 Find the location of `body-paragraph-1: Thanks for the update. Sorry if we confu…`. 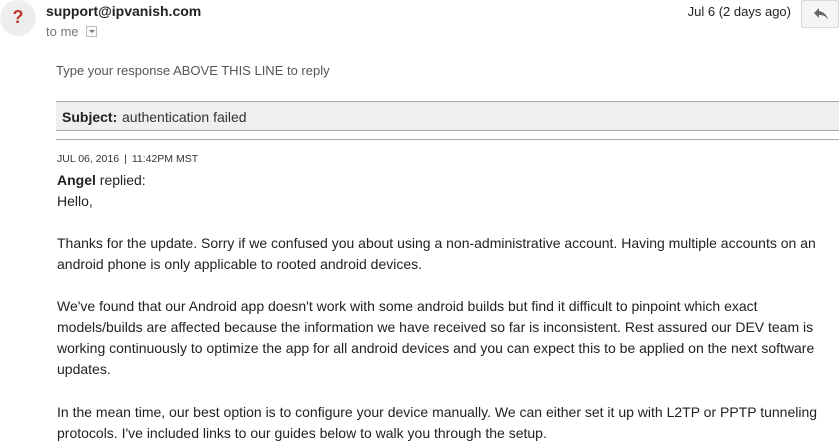

body-paragraph-1: Thanks for the update. Sorry if we confu… is located at coordinates (436, 253).